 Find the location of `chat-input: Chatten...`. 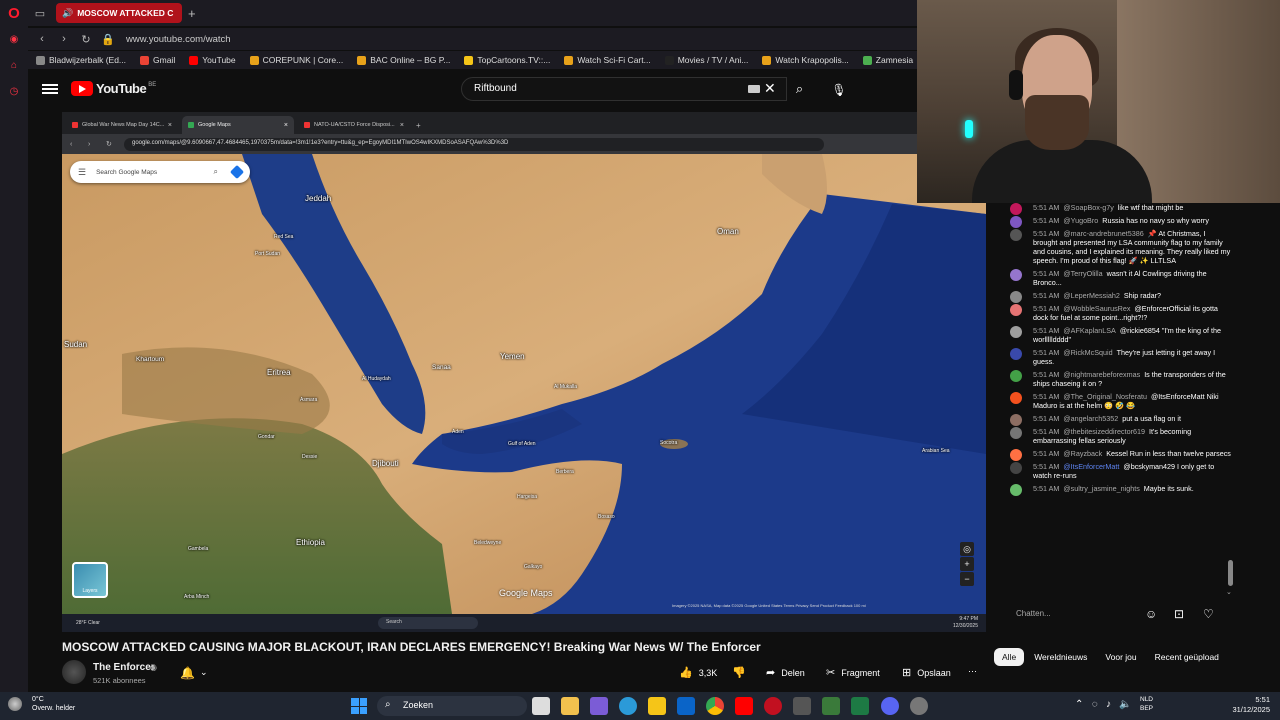

chat-input: Chatten... is located at coordinates (1066, 615).